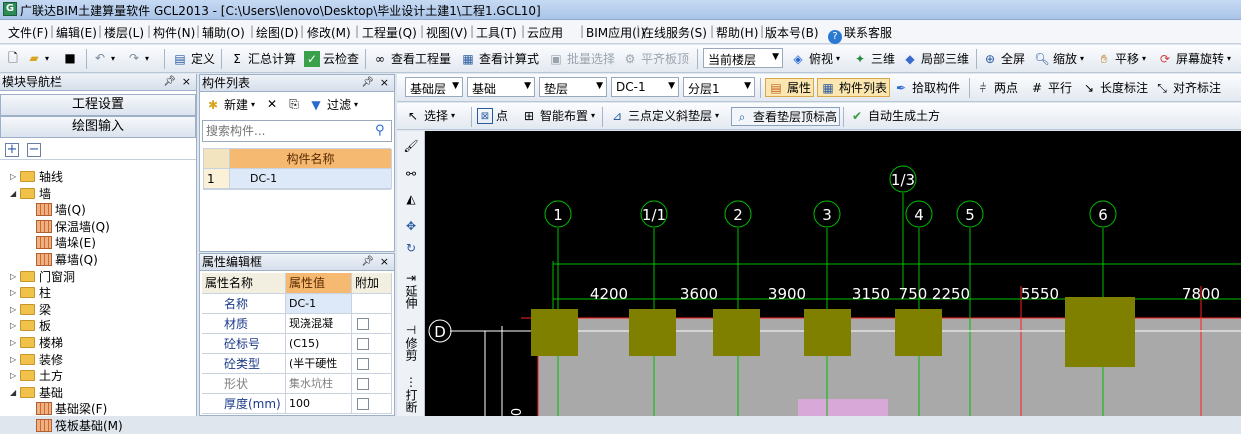 The height and width of the screenshot is (434, 1241). Describe the element at coordinates (501, 87) in the screenshot. I see `category-select: 基础 ▼` at that location.